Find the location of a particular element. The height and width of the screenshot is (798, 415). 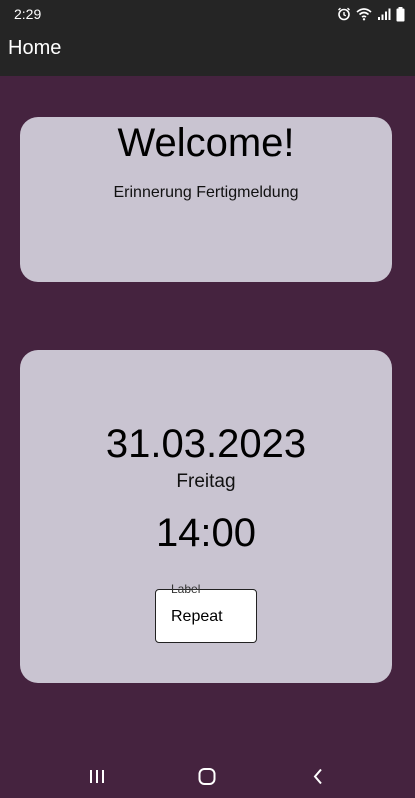

app-bar: Home is located at coordinates (207, 52).